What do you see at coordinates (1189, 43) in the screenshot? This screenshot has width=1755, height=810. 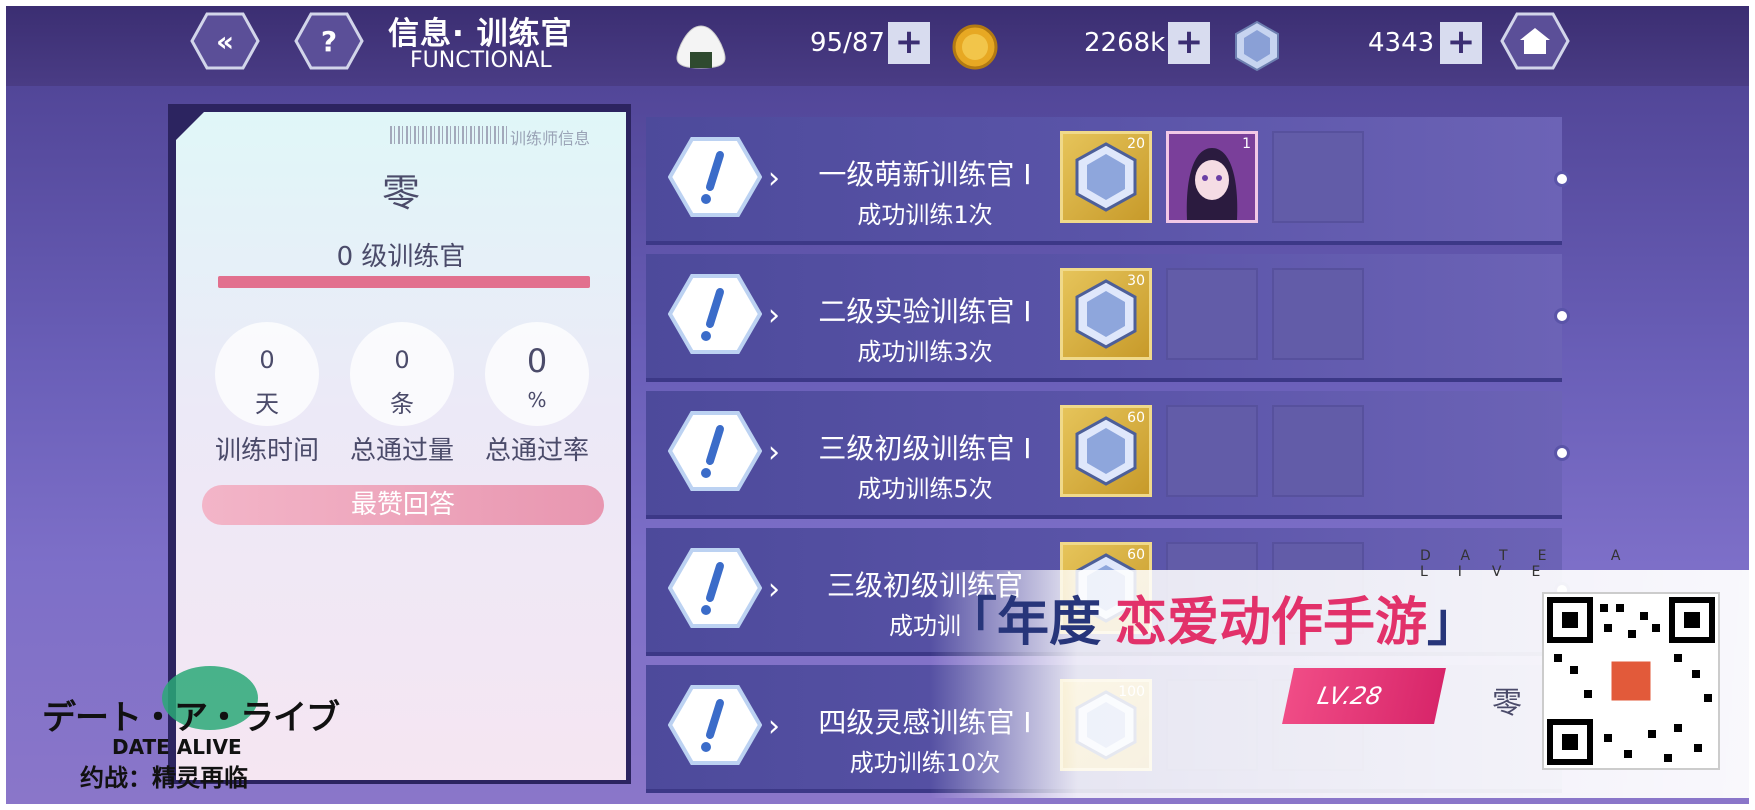 I see `add-coins-button: +` at bounding box center [1189, 43].